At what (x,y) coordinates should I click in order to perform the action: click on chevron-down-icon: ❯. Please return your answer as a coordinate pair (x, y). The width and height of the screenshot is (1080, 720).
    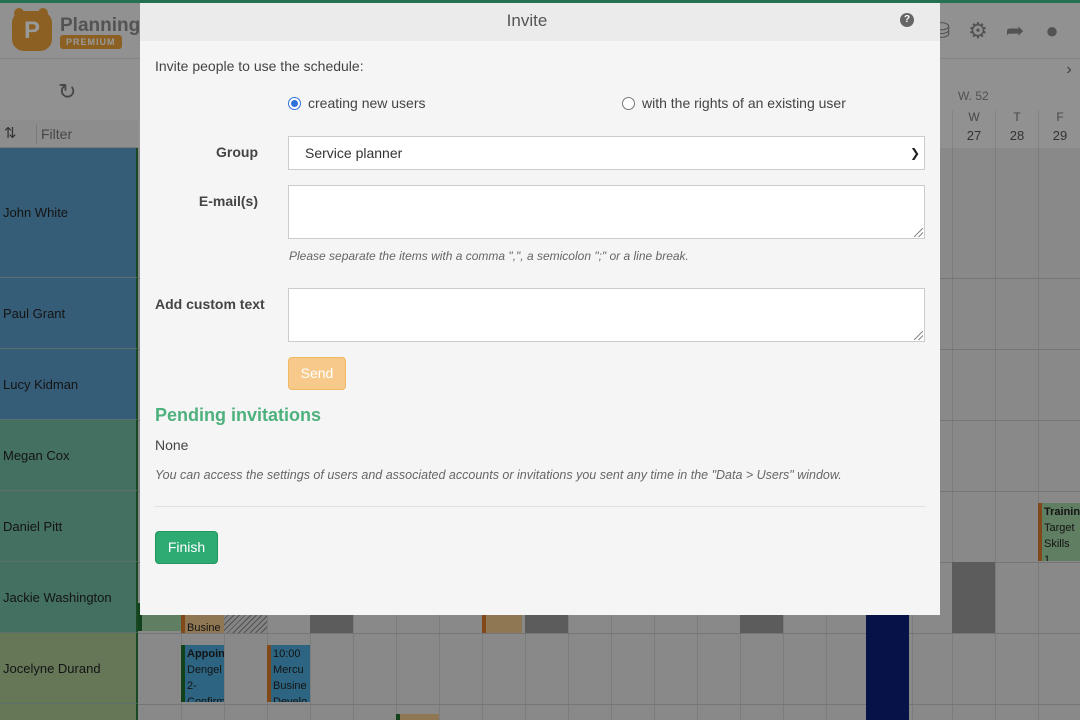
    Looking at the image, I should click on (914, 153).